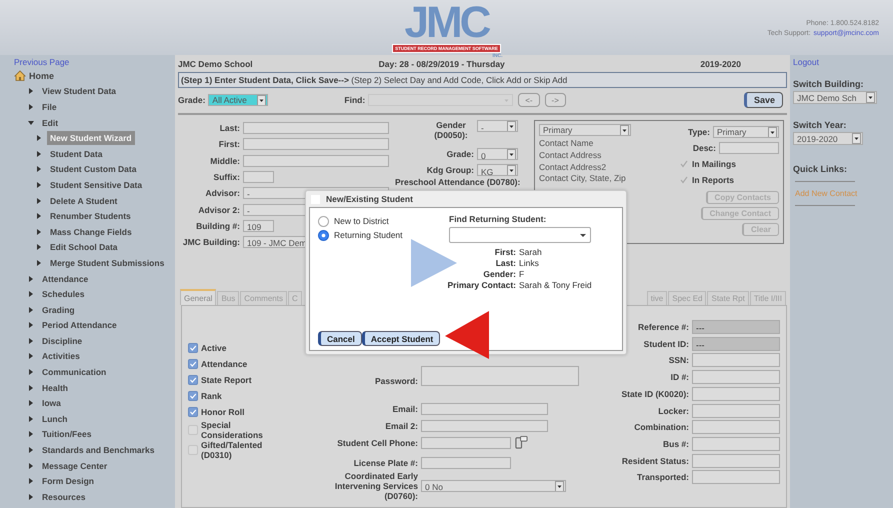 The image size is (893, 508). I want to click on school-name: JMC Demo School, so click(215, 63).